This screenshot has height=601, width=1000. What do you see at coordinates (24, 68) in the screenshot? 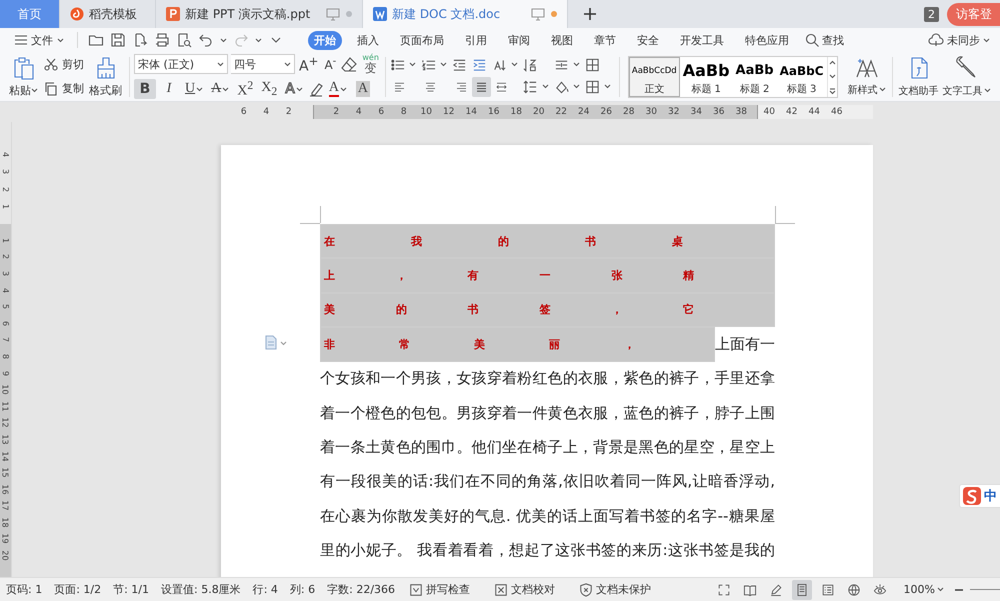
I see `clipboard-icon` at bounding box center [24, 68].